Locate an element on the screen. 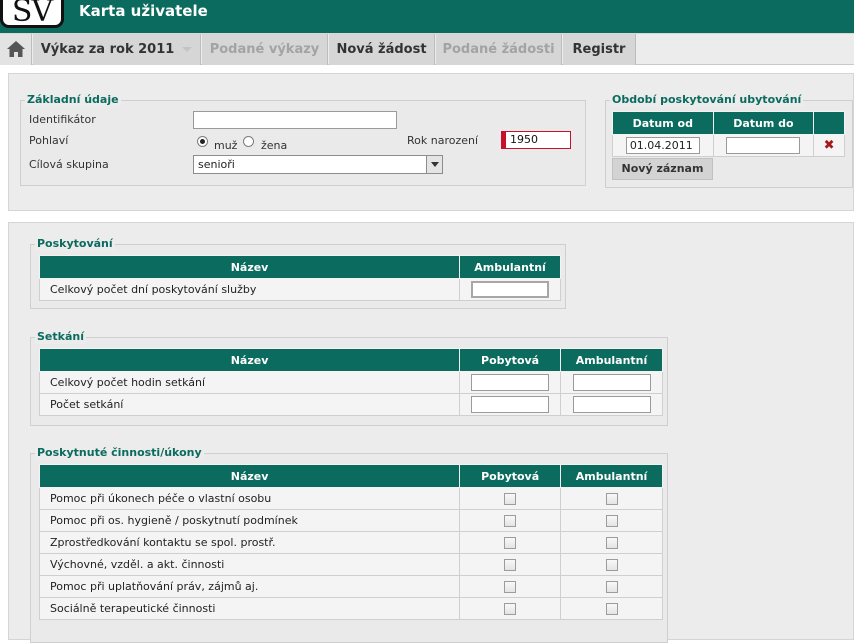 The image size is (854, 643). table-row: Celkový počet hodin setkání is located at coordinates (350, 382).